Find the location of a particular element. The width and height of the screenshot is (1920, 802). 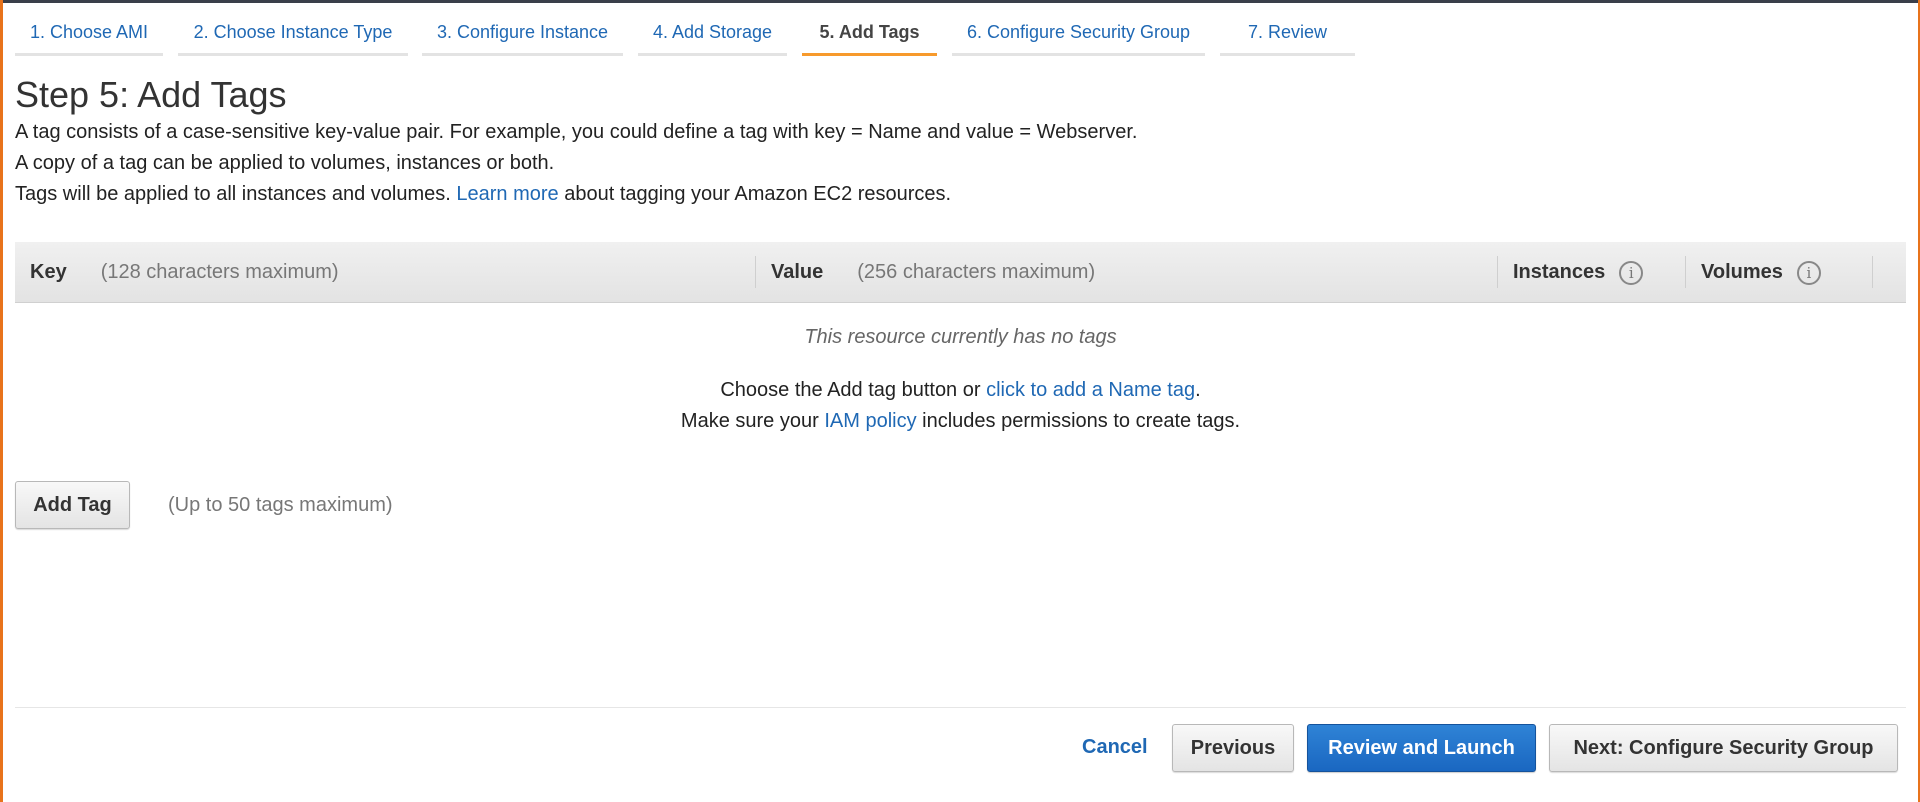

previous-button: Previous is located at coordinates (1233, 748).